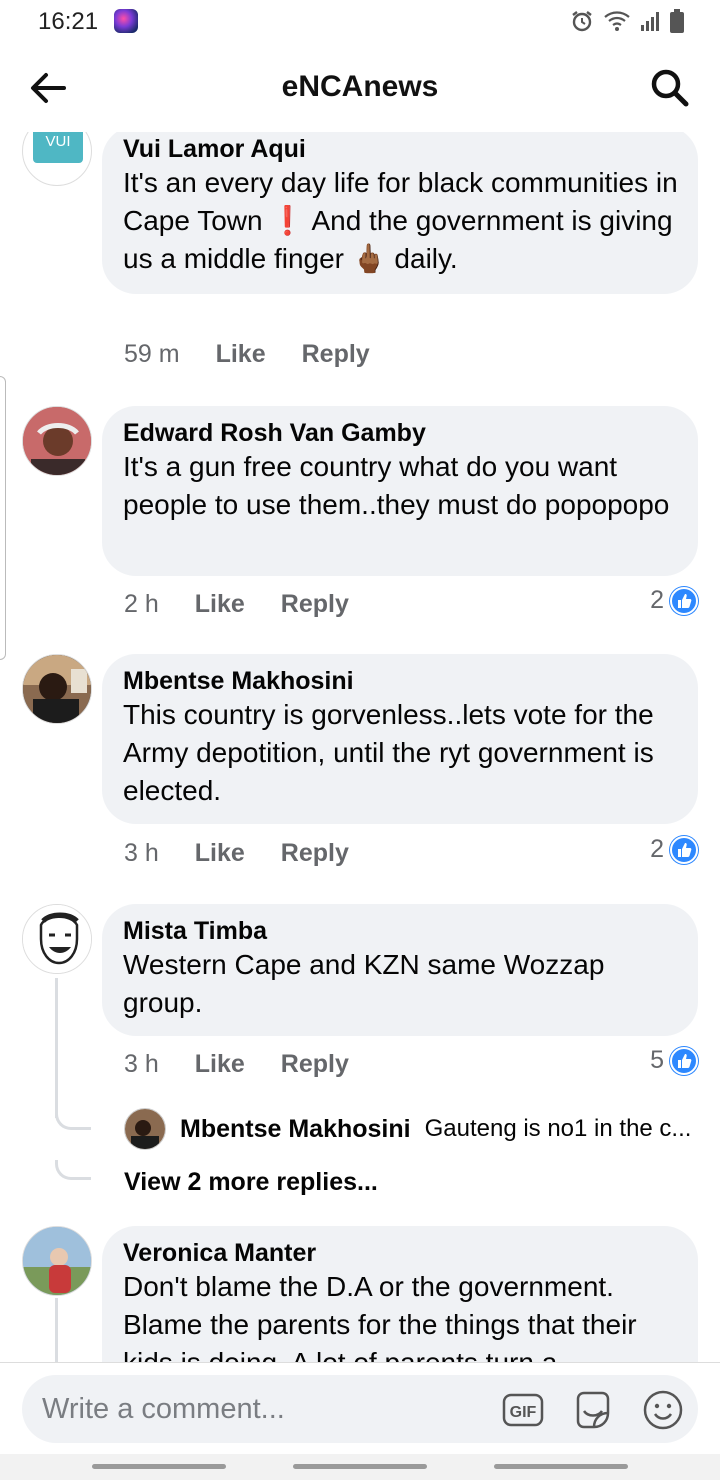  I want to click on page-title: eNCAnews, so click(360, 86).